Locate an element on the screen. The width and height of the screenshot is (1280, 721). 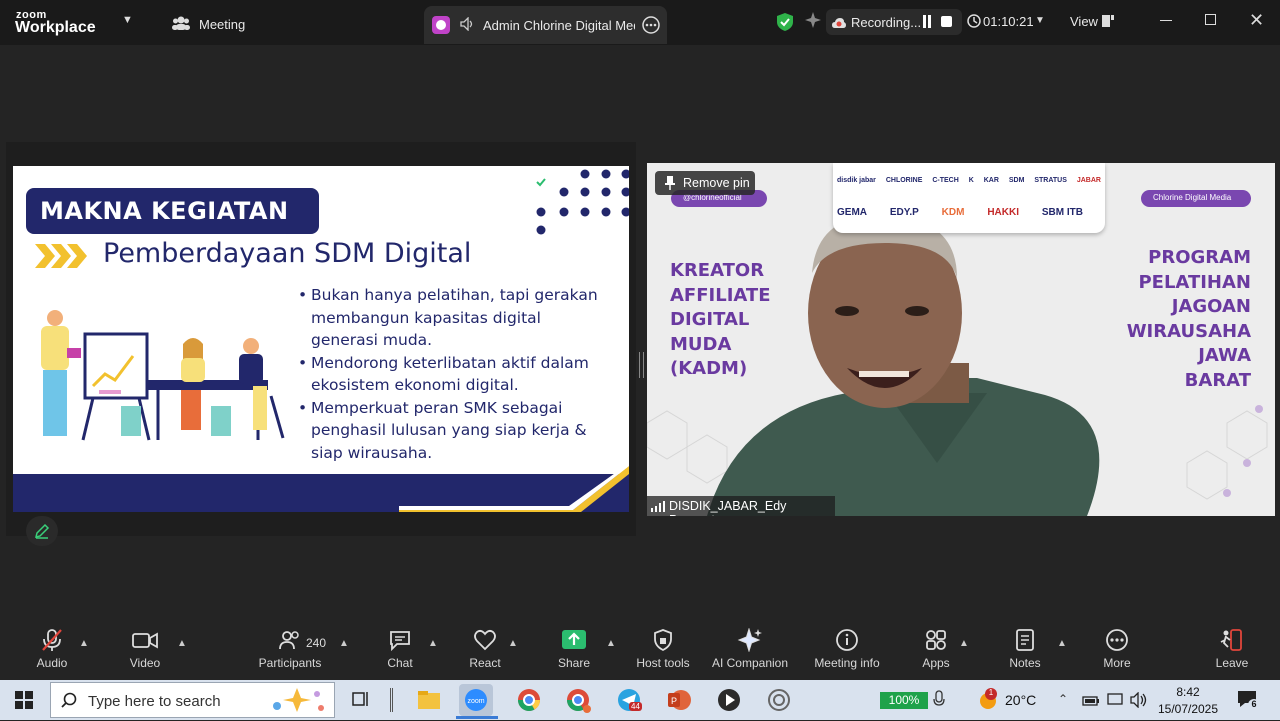
tray-chevron-up-icon: ⌃ is located at coordinates (1063, 699).